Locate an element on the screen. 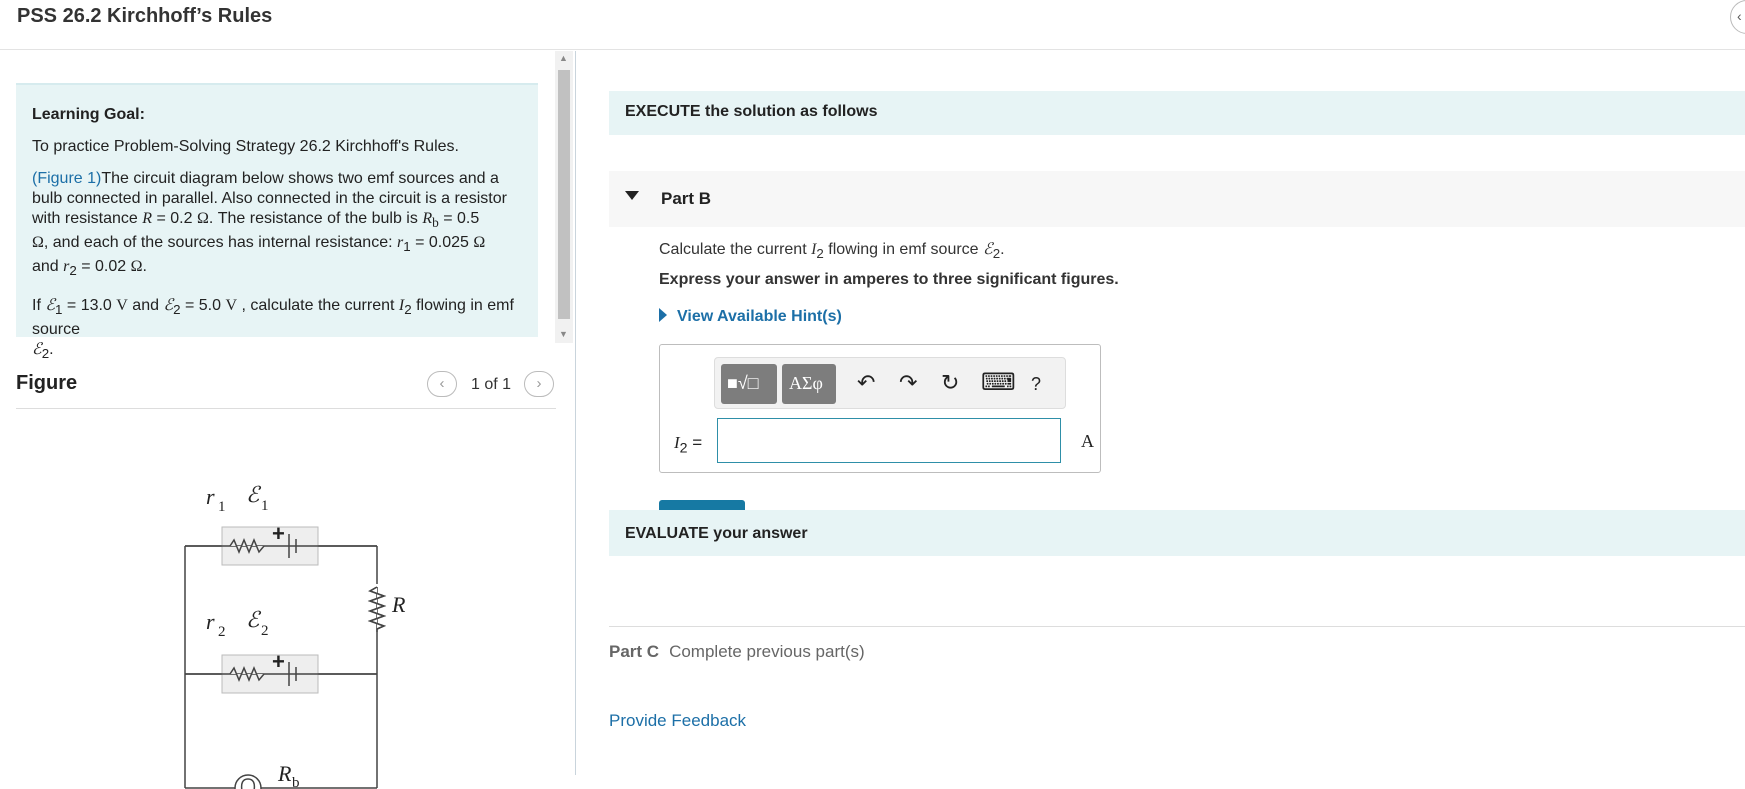 This screenshot has width=1745, height=789. expand-triangle-icon is located at coordinates (663, 315).